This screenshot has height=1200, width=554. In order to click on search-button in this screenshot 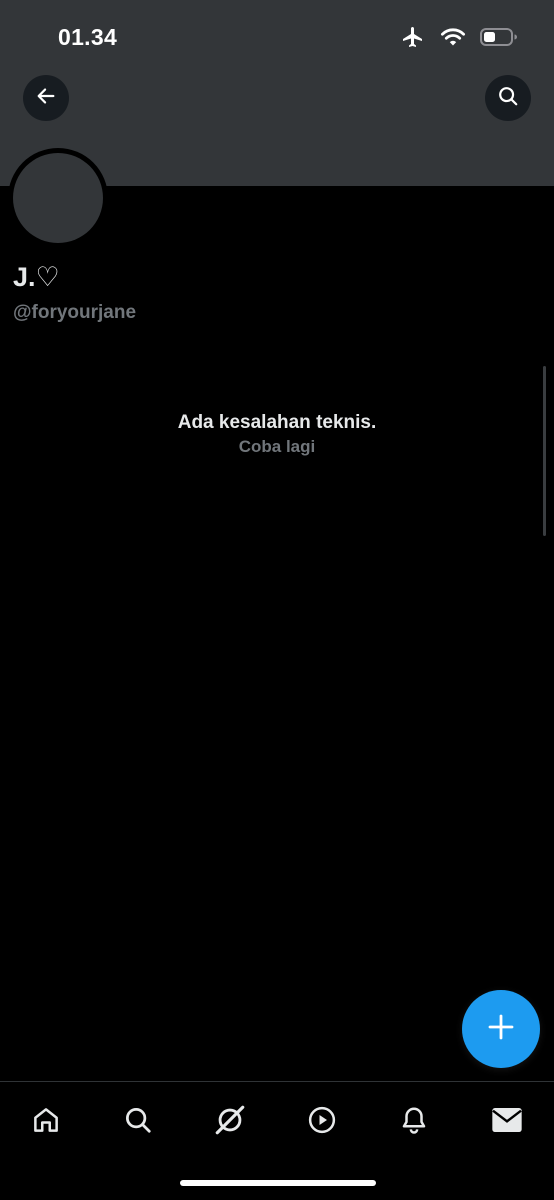, I will do `click(508, 98)`.